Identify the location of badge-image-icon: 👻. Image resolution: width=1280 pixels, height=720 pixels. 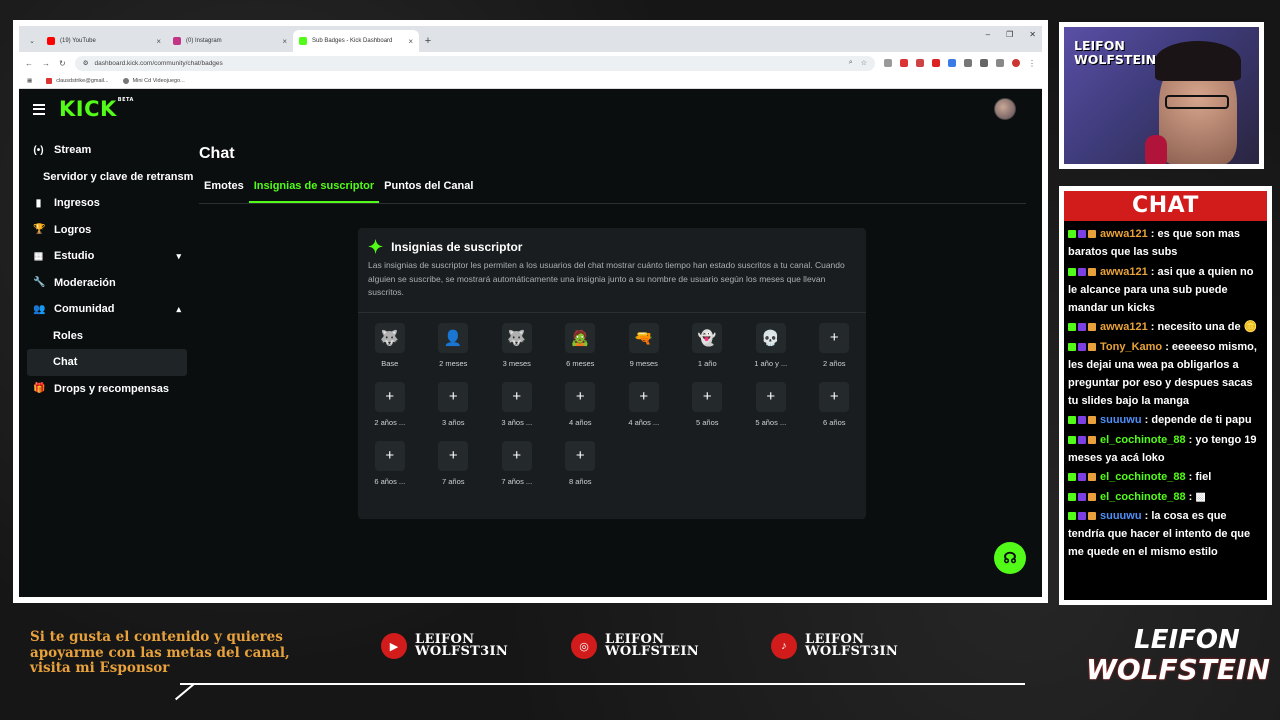
(707, 337).